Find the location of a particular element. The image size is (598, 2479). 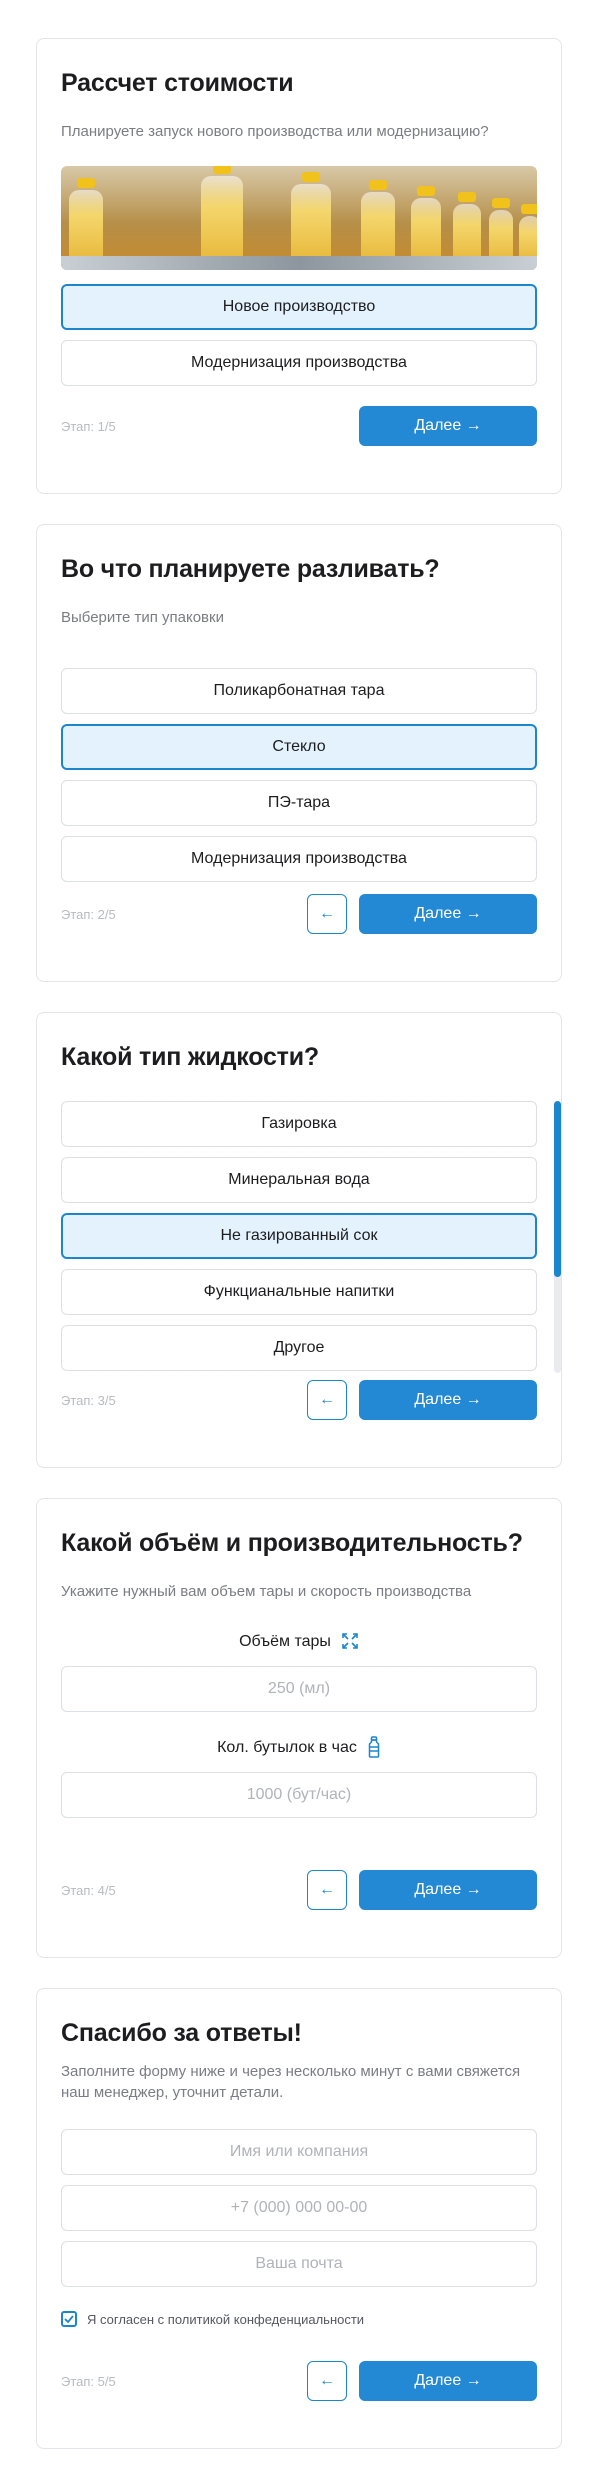

option-still-juice: Не газированный сок is located at coordinates (299, 1236).